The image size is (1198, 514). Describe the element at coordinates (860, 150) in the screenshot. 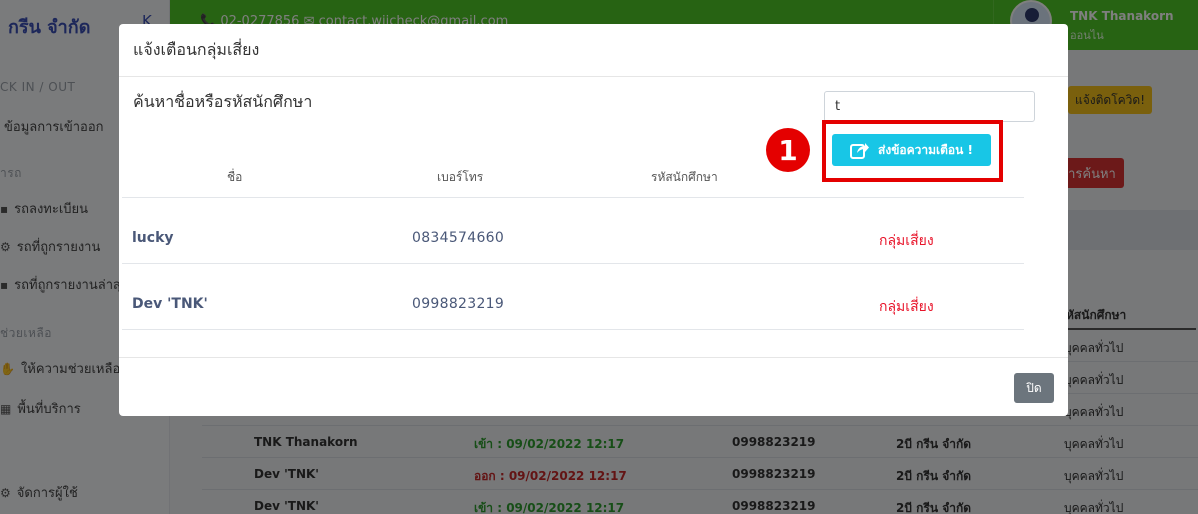

I see `share-icon` at that location.